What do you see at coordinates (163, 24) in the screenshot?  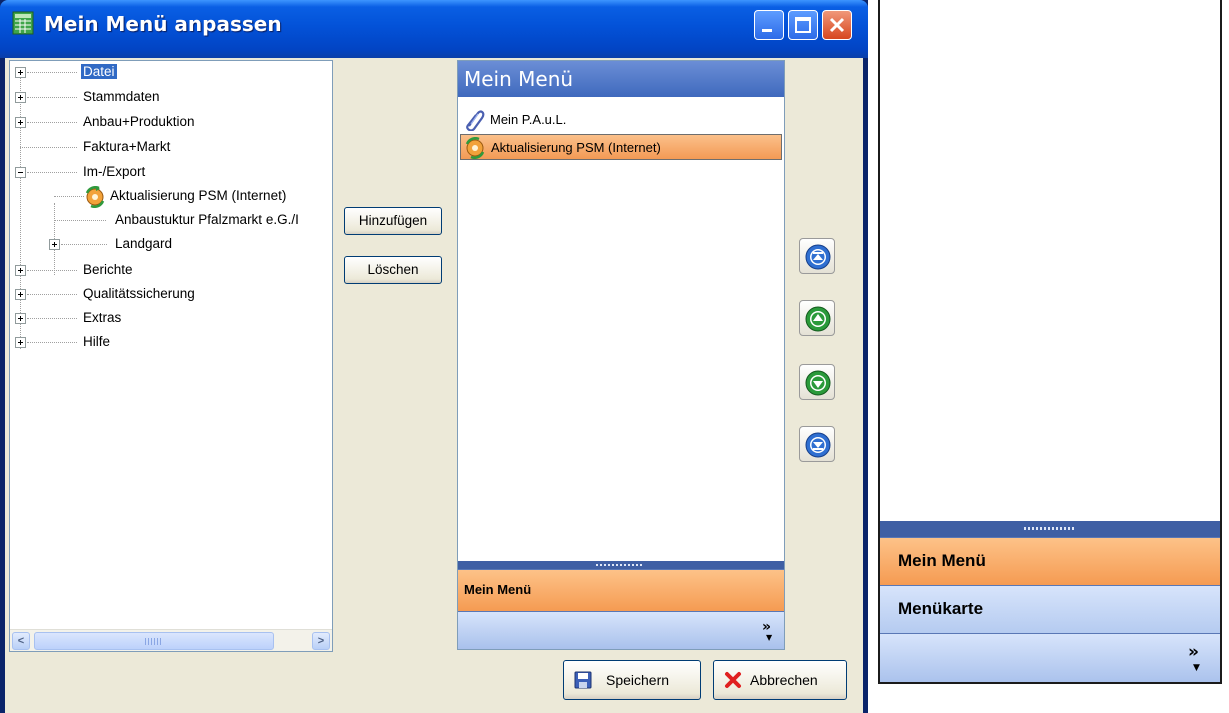 I see `window-title: Mein Menü anpassen` at bounding box center [163, 24].